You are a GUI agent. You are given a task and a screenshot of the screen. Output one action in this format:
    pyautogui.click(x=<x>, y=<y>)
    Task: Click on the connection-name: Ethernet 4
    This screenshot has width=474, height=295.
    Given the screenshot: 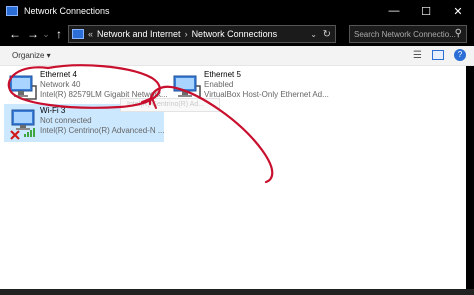 What is the action you would take?
    pyautogui.click(x=58, y=74)
    